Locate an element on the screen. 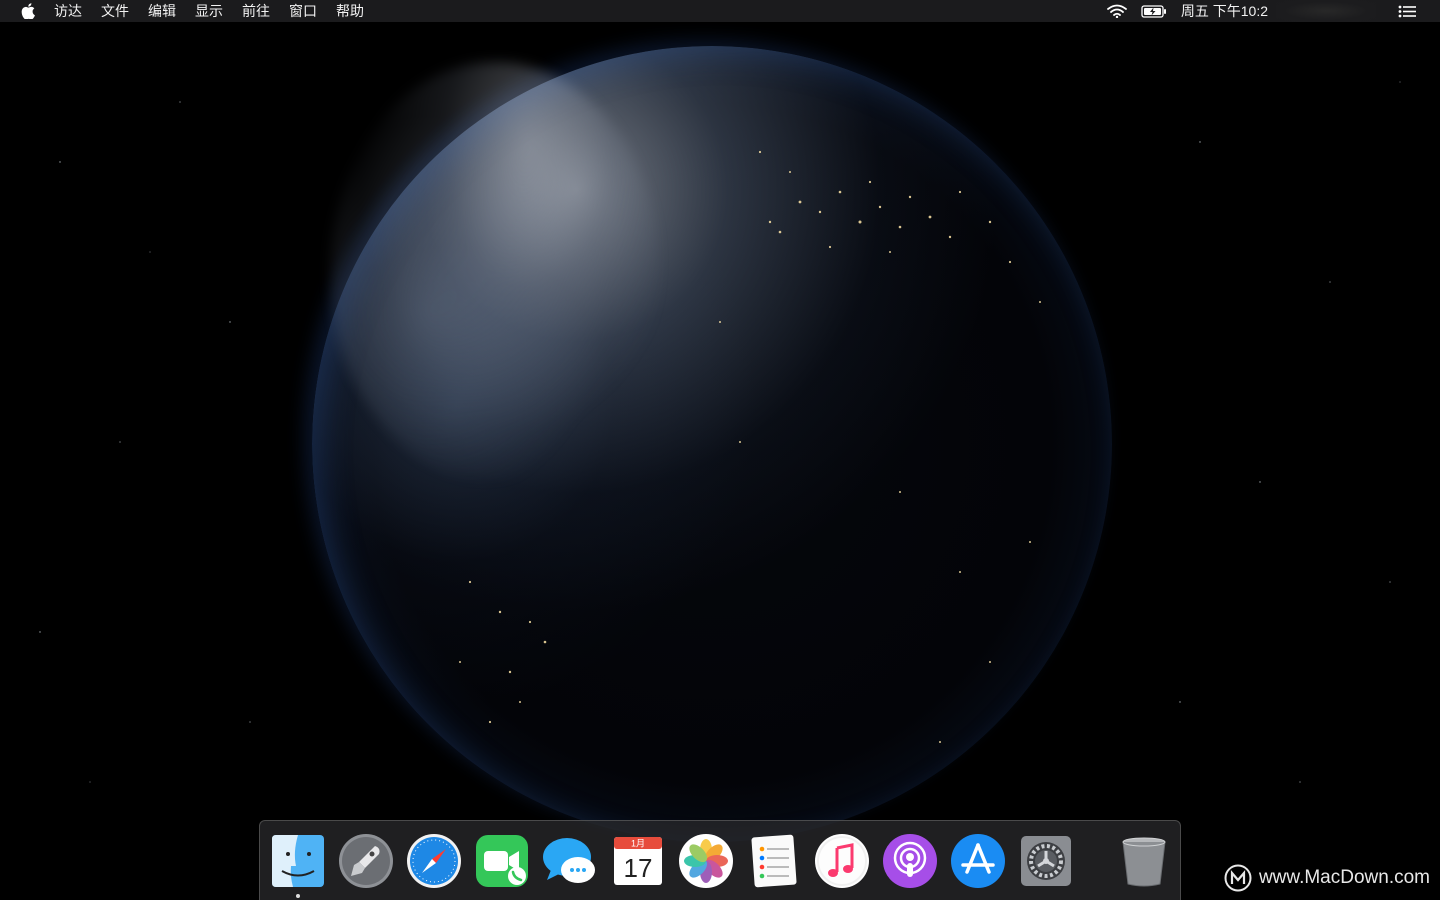 This screenshot has width=1440, height=900. reminders-icon is located at coordinates (774, 860).